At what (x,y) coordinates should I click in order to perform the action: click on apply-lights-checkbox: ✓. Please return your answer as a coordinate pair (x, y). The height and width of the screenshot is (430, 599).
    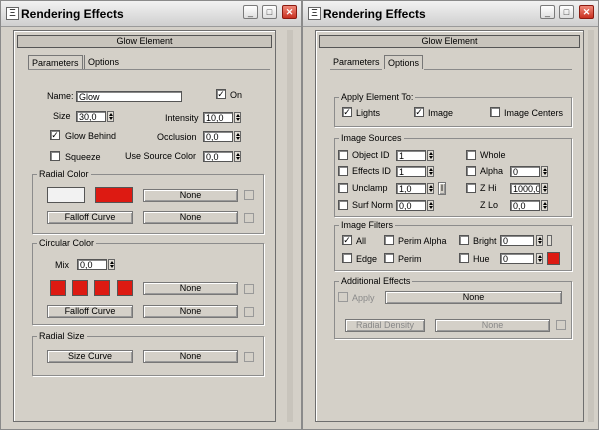
    Looking at the image, I should click on (347, 112).